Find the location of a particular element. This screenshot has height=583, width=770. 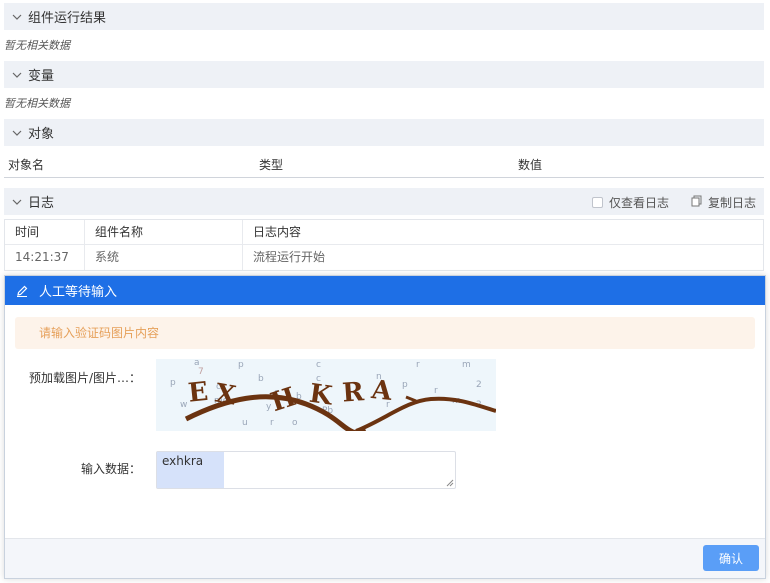

only-view-log-checkbox: 仅查看日志 is located at coordinates (630, 202).